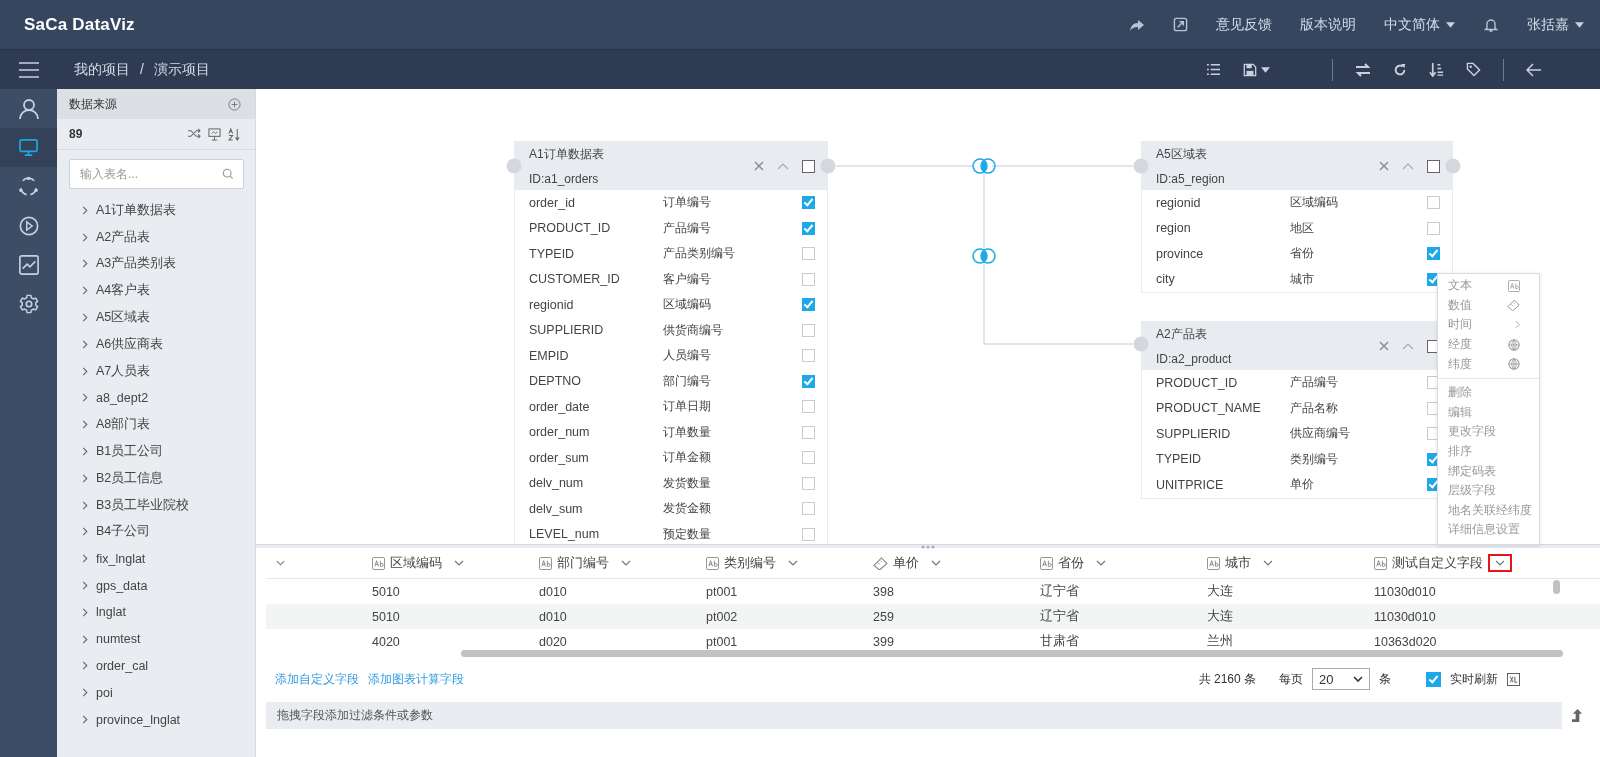 This screenshot has height=757, width=1600. I want to click on horizontal-scrollbar, so click(1012, 653).